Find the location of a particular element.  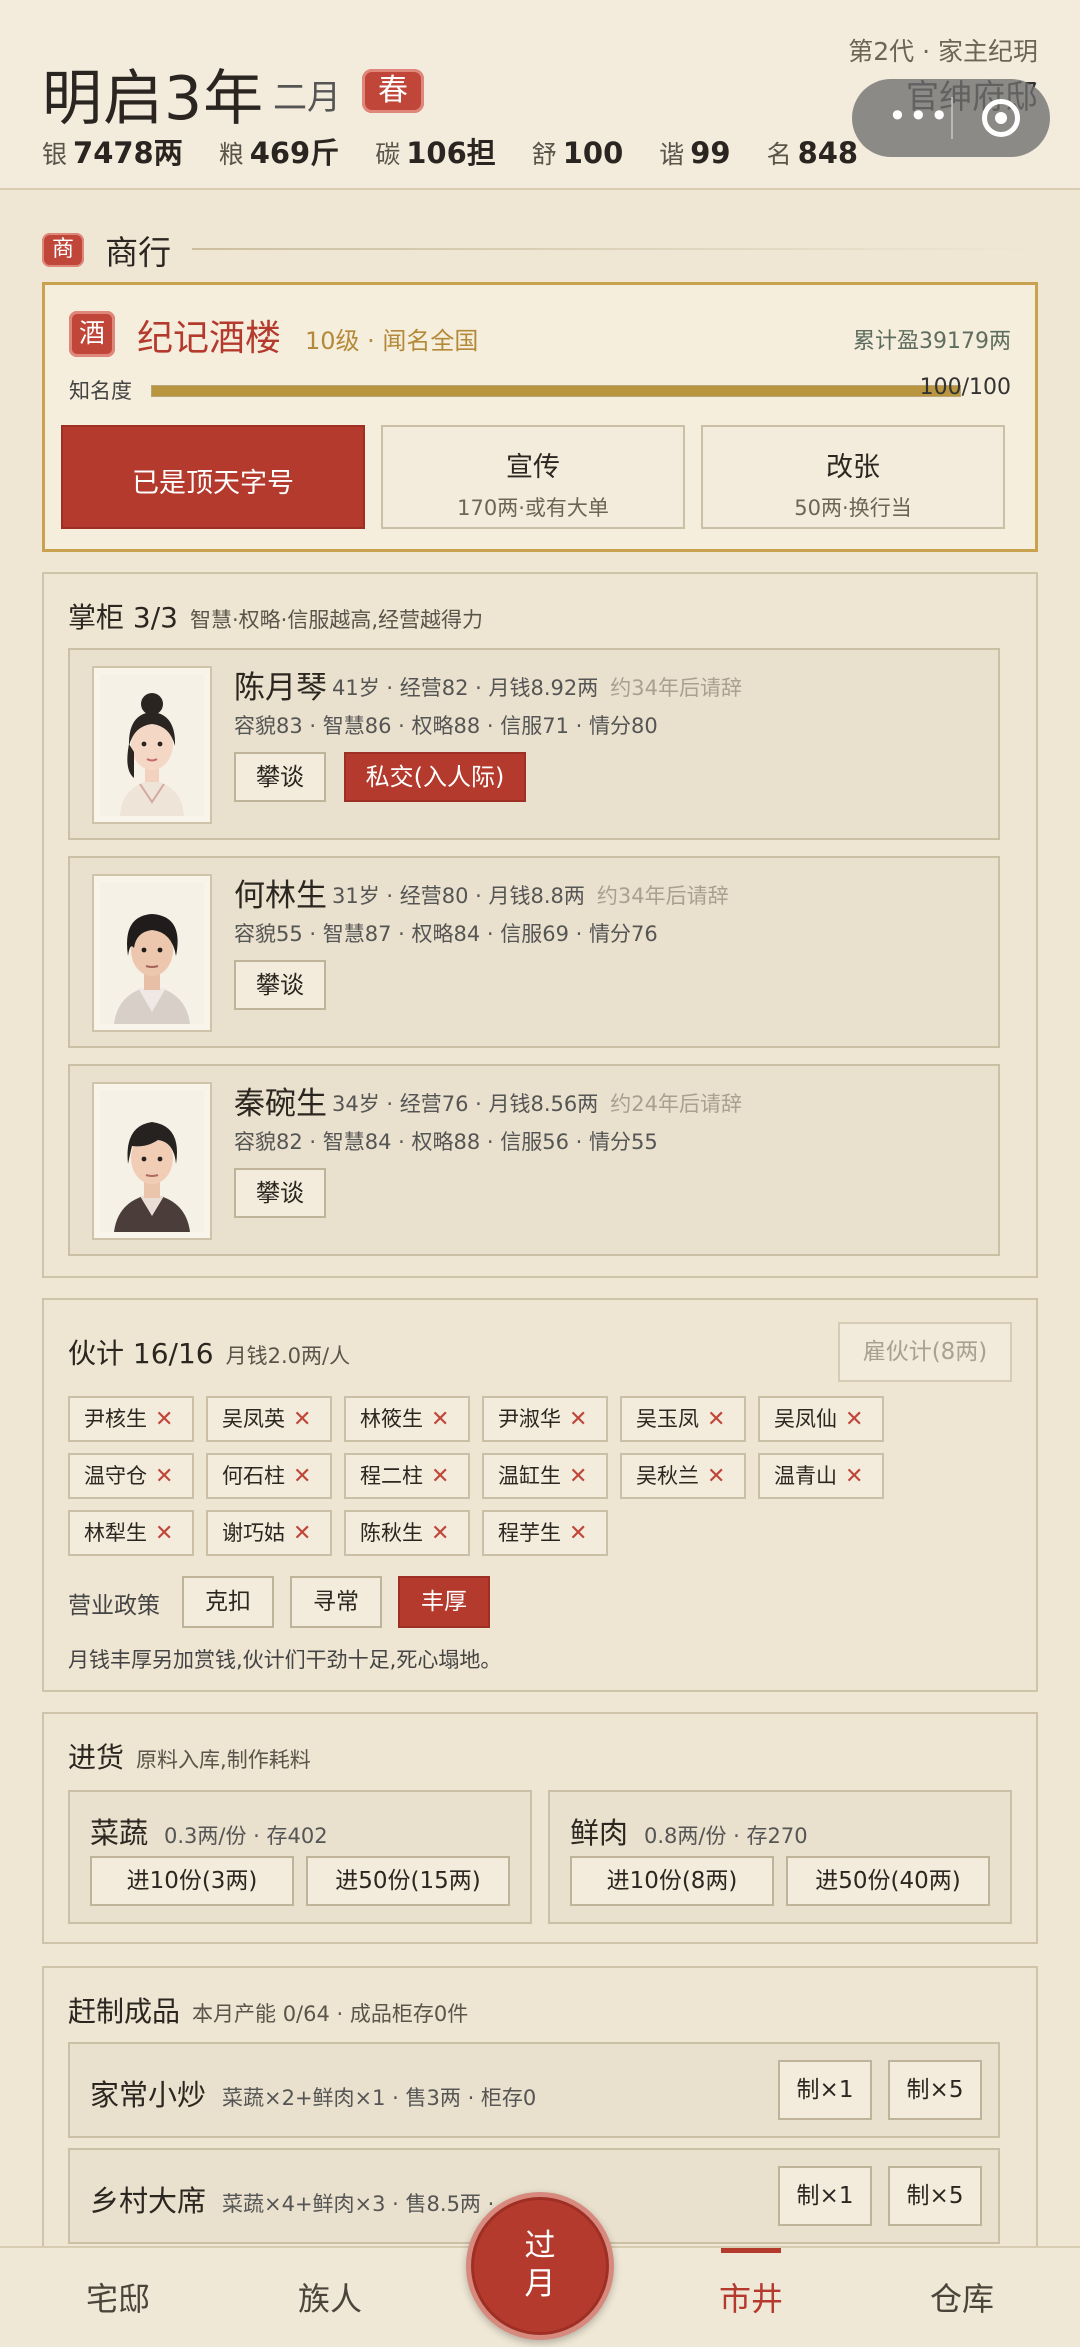

stat-fame: 名 848 is located at coordinates (812, 153).